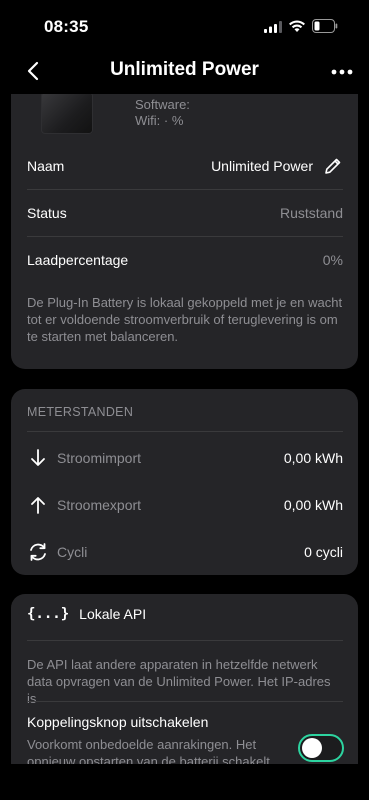 The width and height of the screenshot is (369, 800). I want to click on wifi-strength: Wifi: · %, so click(159, 120).